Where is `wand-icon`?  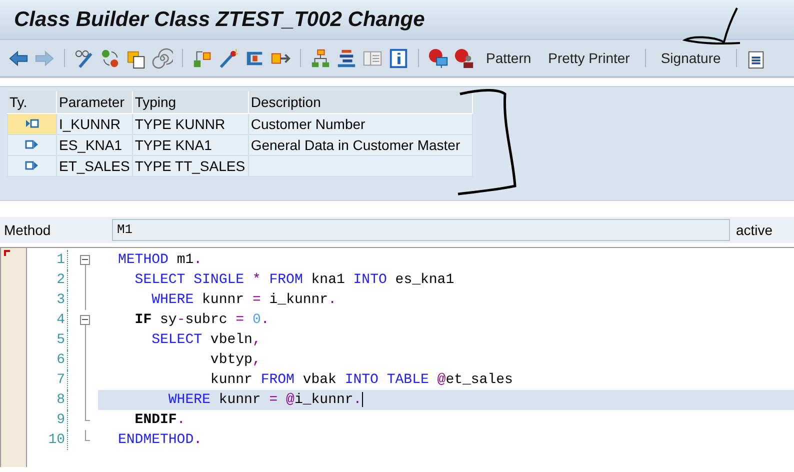 wand-icon is located at coordinates (228, 58).